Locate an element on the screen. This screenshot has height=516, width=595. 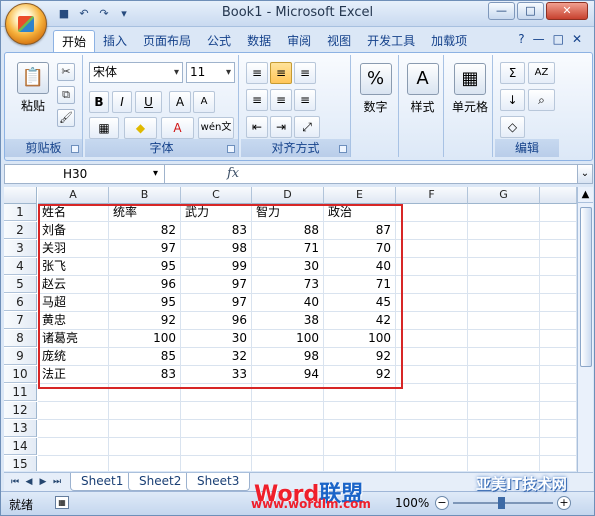
spreadsheet-cell: 政治 is located at coordinates (360, 213).